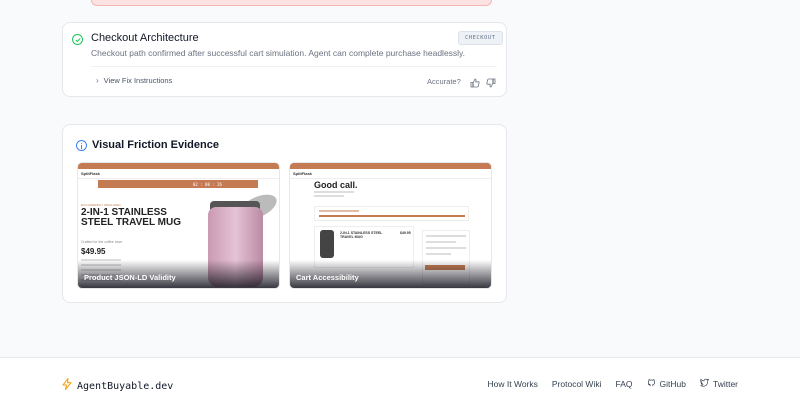 The height and width of the screenshot is (409, 800). Describe the element at coordinates (725, 383) in the screenshot. I see `link-label: Twitter` at that location.